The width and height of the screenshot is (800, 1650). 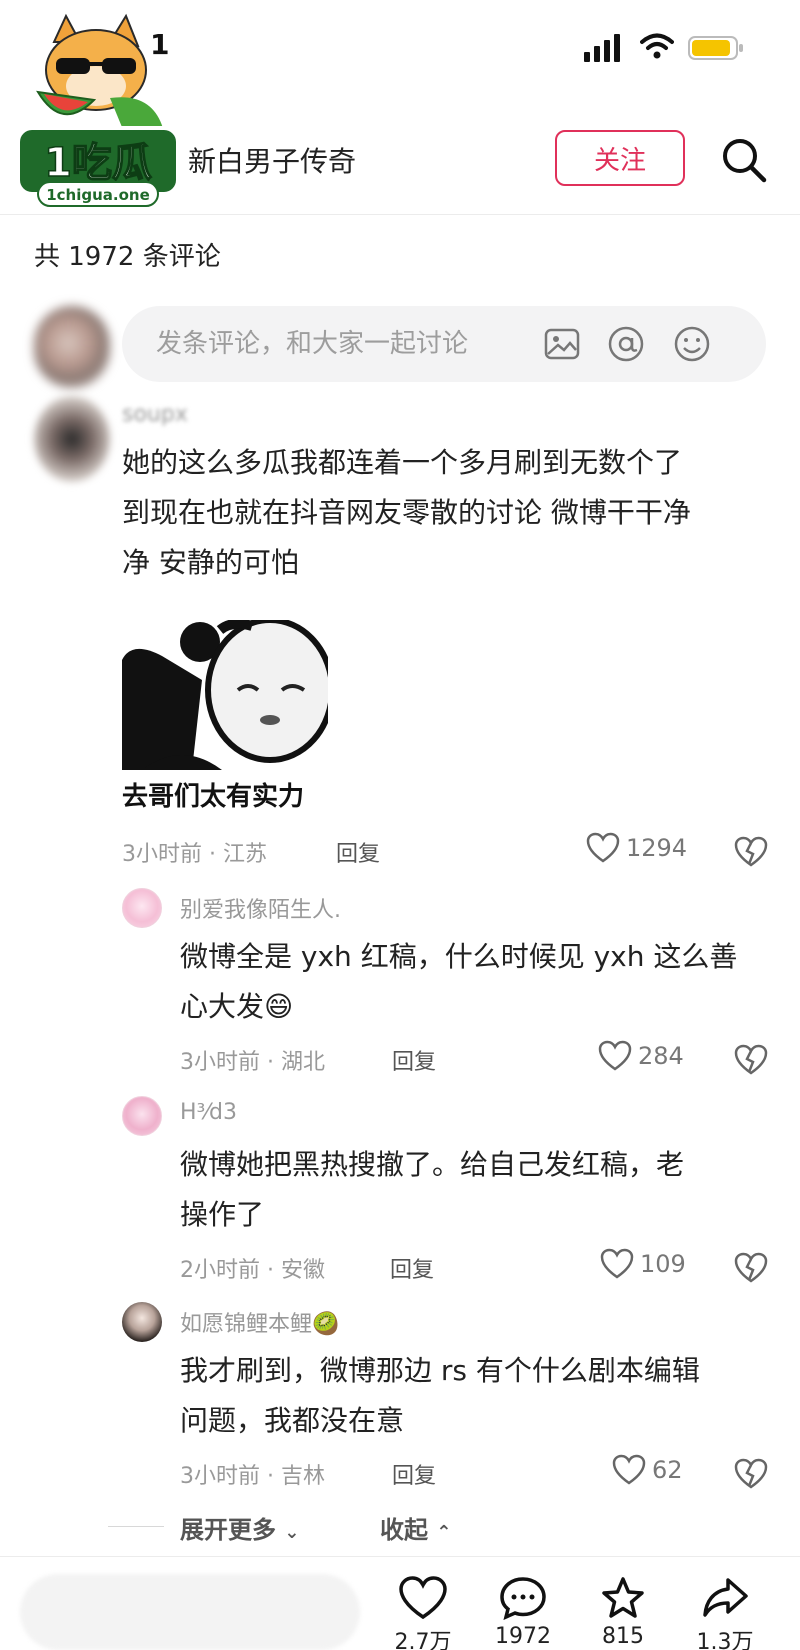 I want to click on like-count: 109, so click(x=663, y=1264).